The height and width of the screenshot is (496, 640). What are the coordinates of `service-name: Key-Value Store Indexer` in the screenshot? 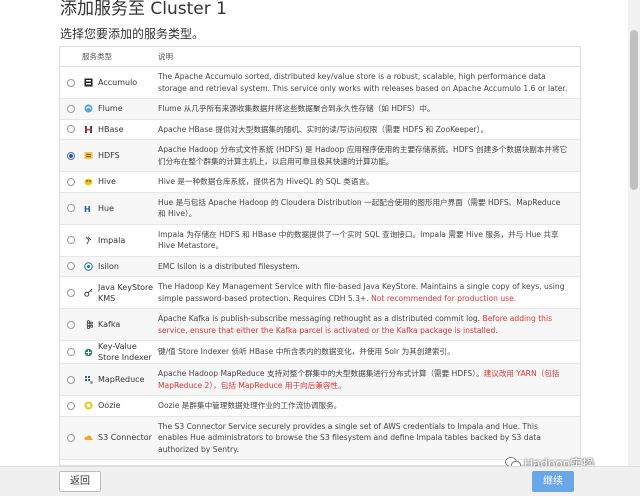 It's located at (125, 352).